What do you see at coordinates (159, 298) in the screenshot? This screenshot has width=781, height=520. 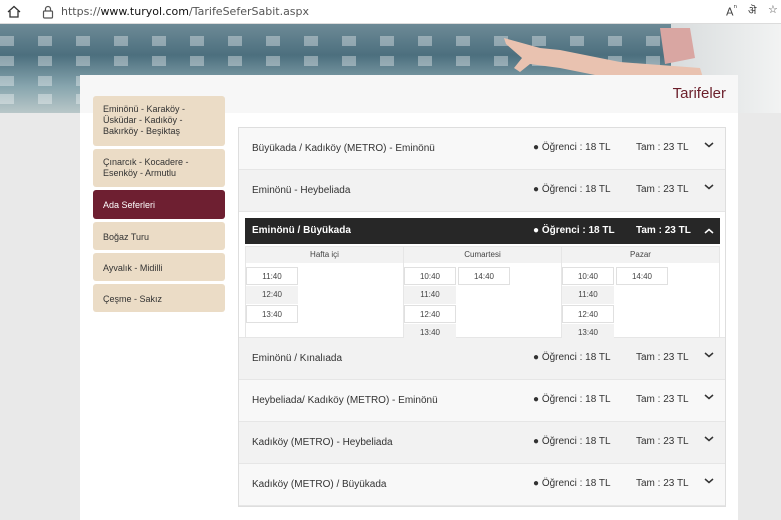 I see `sidebar-item-cesme-sakiz: Çeşme - Sakız` at bounding box center [159, 298].